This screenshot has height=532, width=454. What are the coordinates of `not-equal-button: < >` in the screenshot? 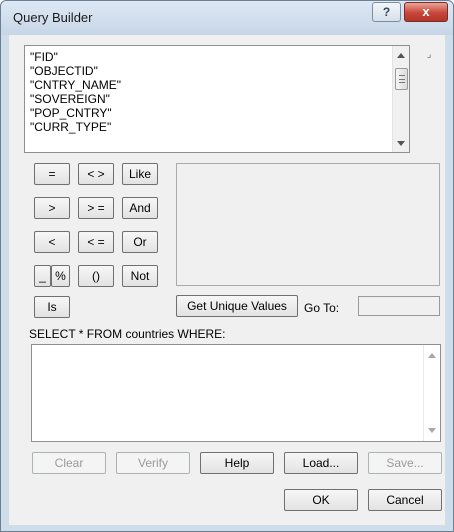 It's located at (96, 174).